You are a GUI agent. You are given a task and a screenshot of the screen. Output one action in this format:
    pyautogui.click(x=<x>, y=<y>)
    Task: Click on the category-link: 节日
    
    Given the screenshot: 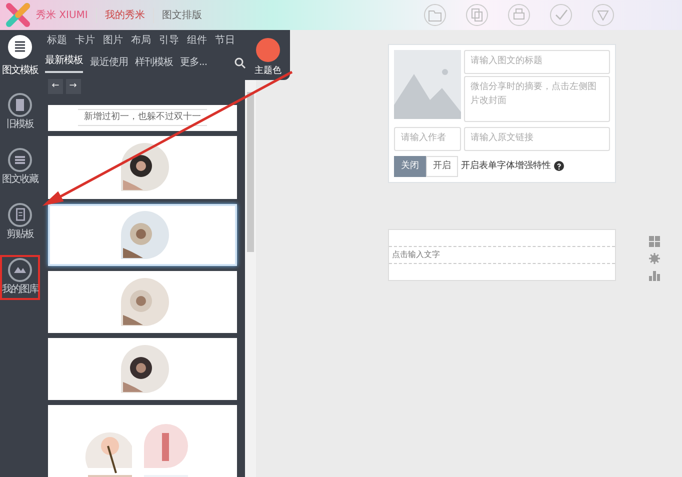 What is the action you would take?
    pyautogui.click(x=225, y=40)
    